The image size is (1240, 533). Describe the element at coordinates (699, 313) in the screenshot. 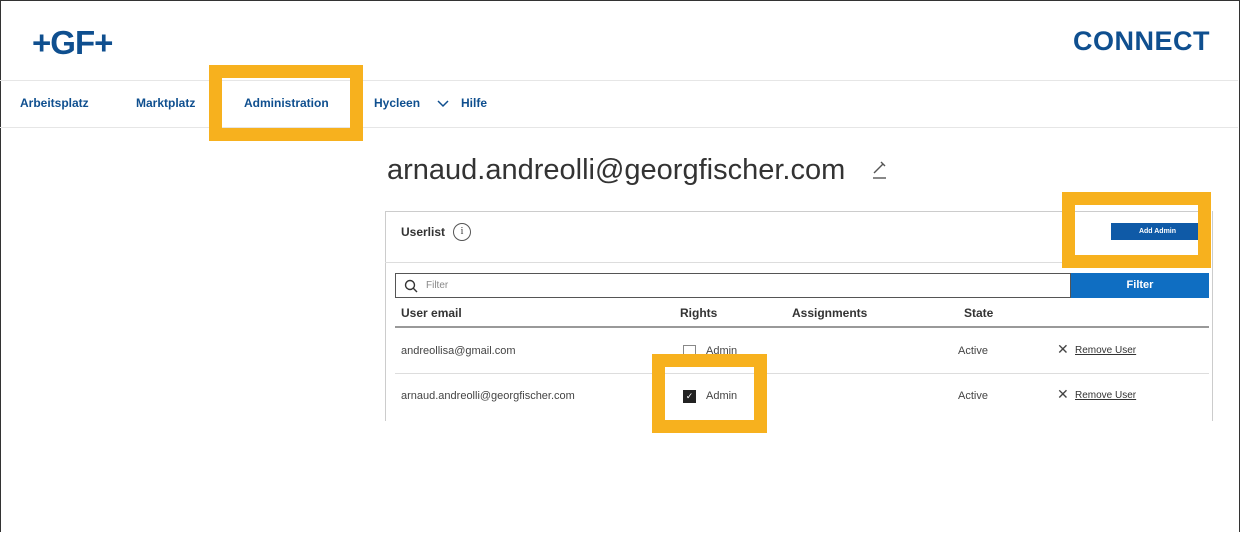

I see `column-header-rights: Rights` at that location.